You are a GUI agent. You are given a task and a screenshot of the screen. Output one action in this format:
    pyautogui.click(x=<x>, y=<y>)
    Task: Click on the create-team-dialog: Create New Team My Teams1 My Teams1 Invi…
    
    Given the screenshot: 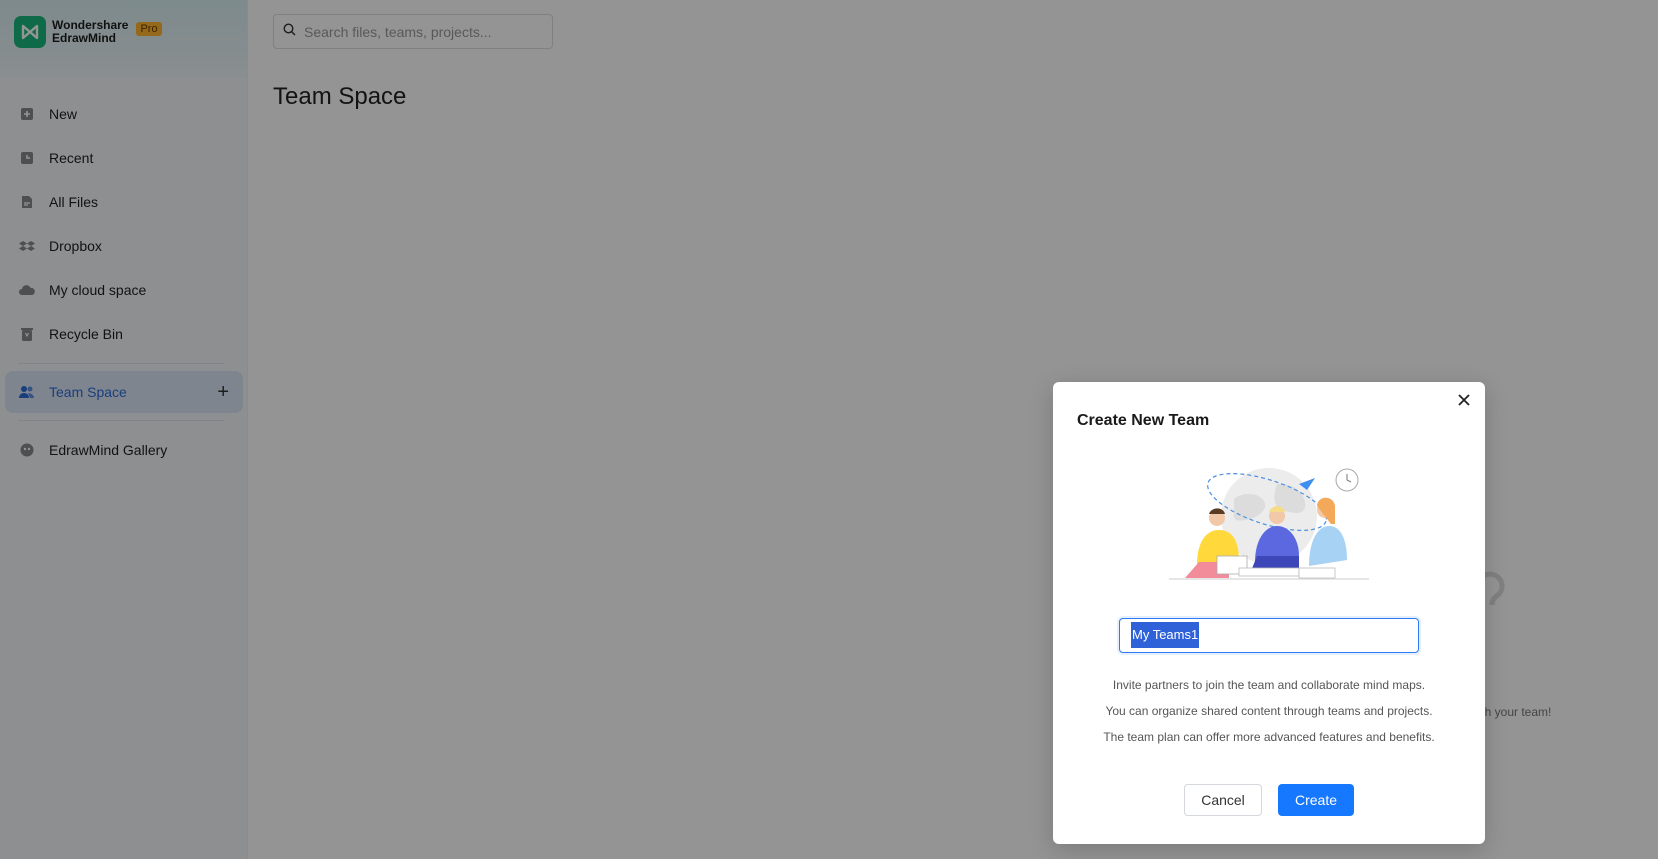 What is the action you would take?
    pyautogui.click(x=1269, y=613)
    